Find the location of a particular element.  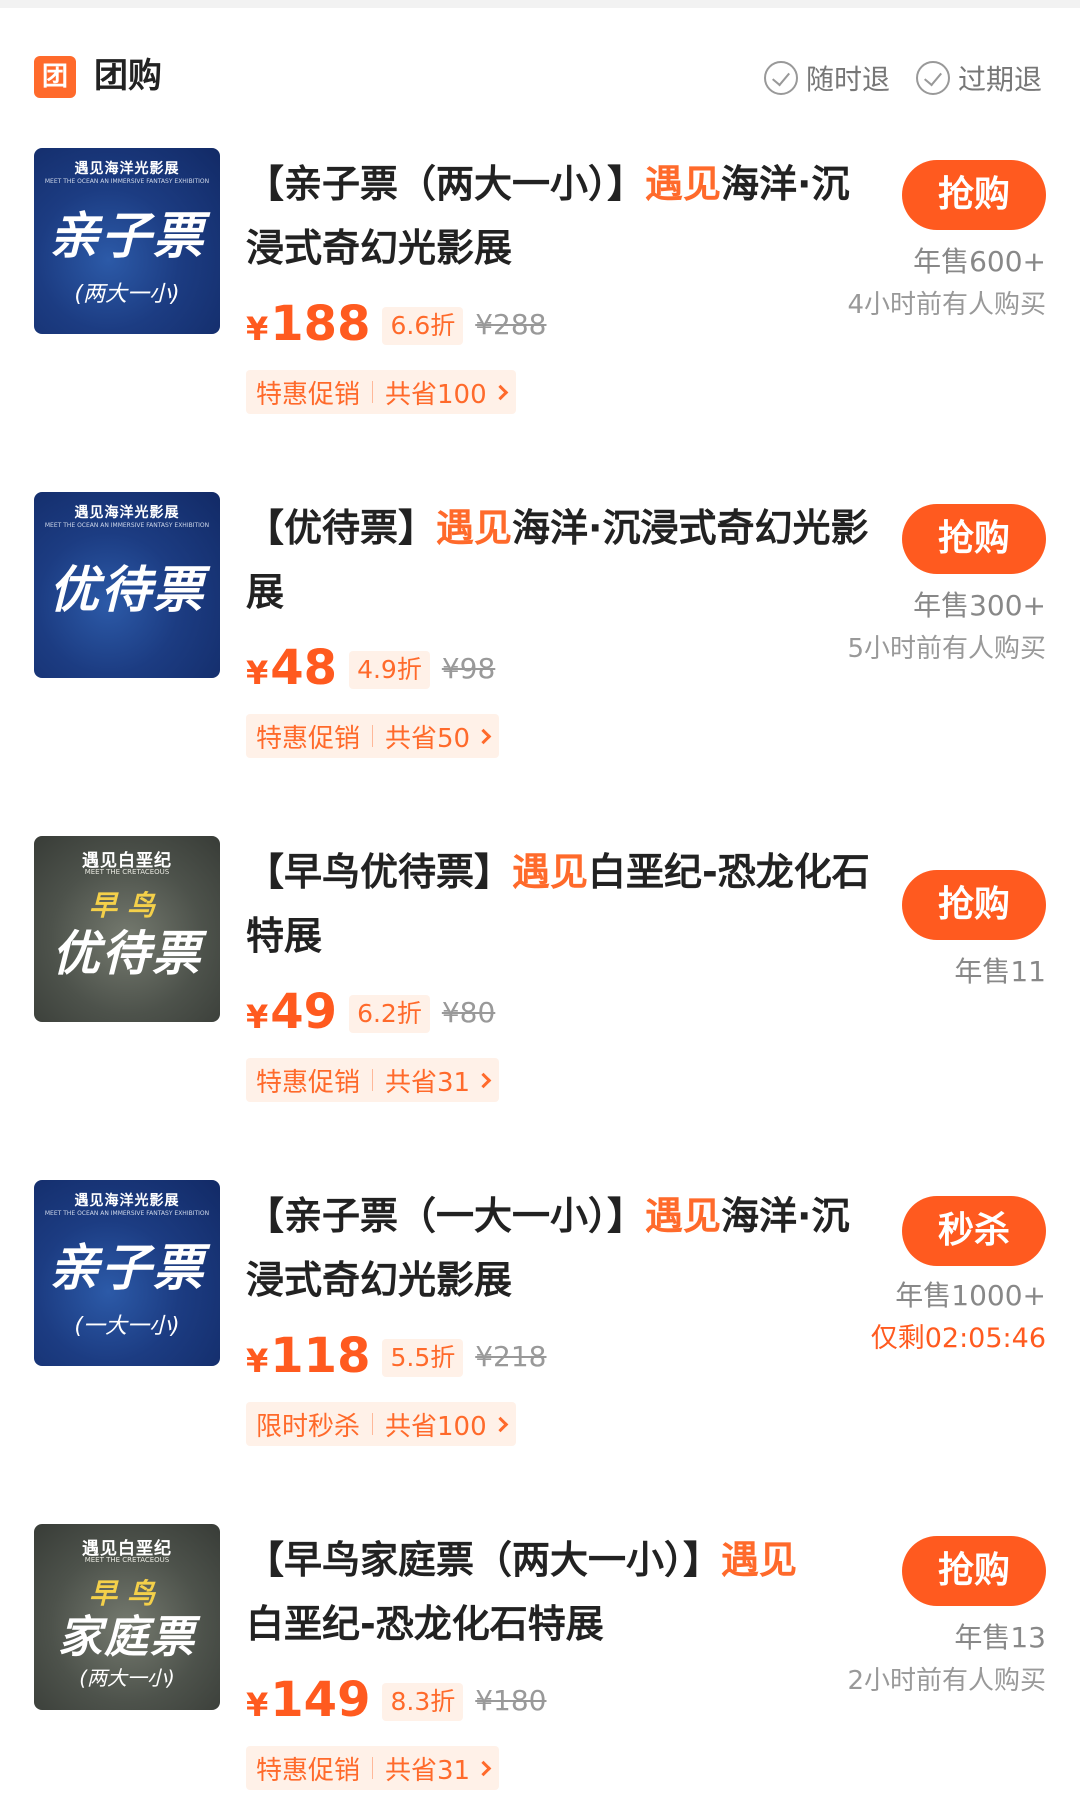

product-thumbnail: 遇见白垩纪 MEET THE CRETACEOUS 早鸟 优待票 is located at coordinates (127, 929).